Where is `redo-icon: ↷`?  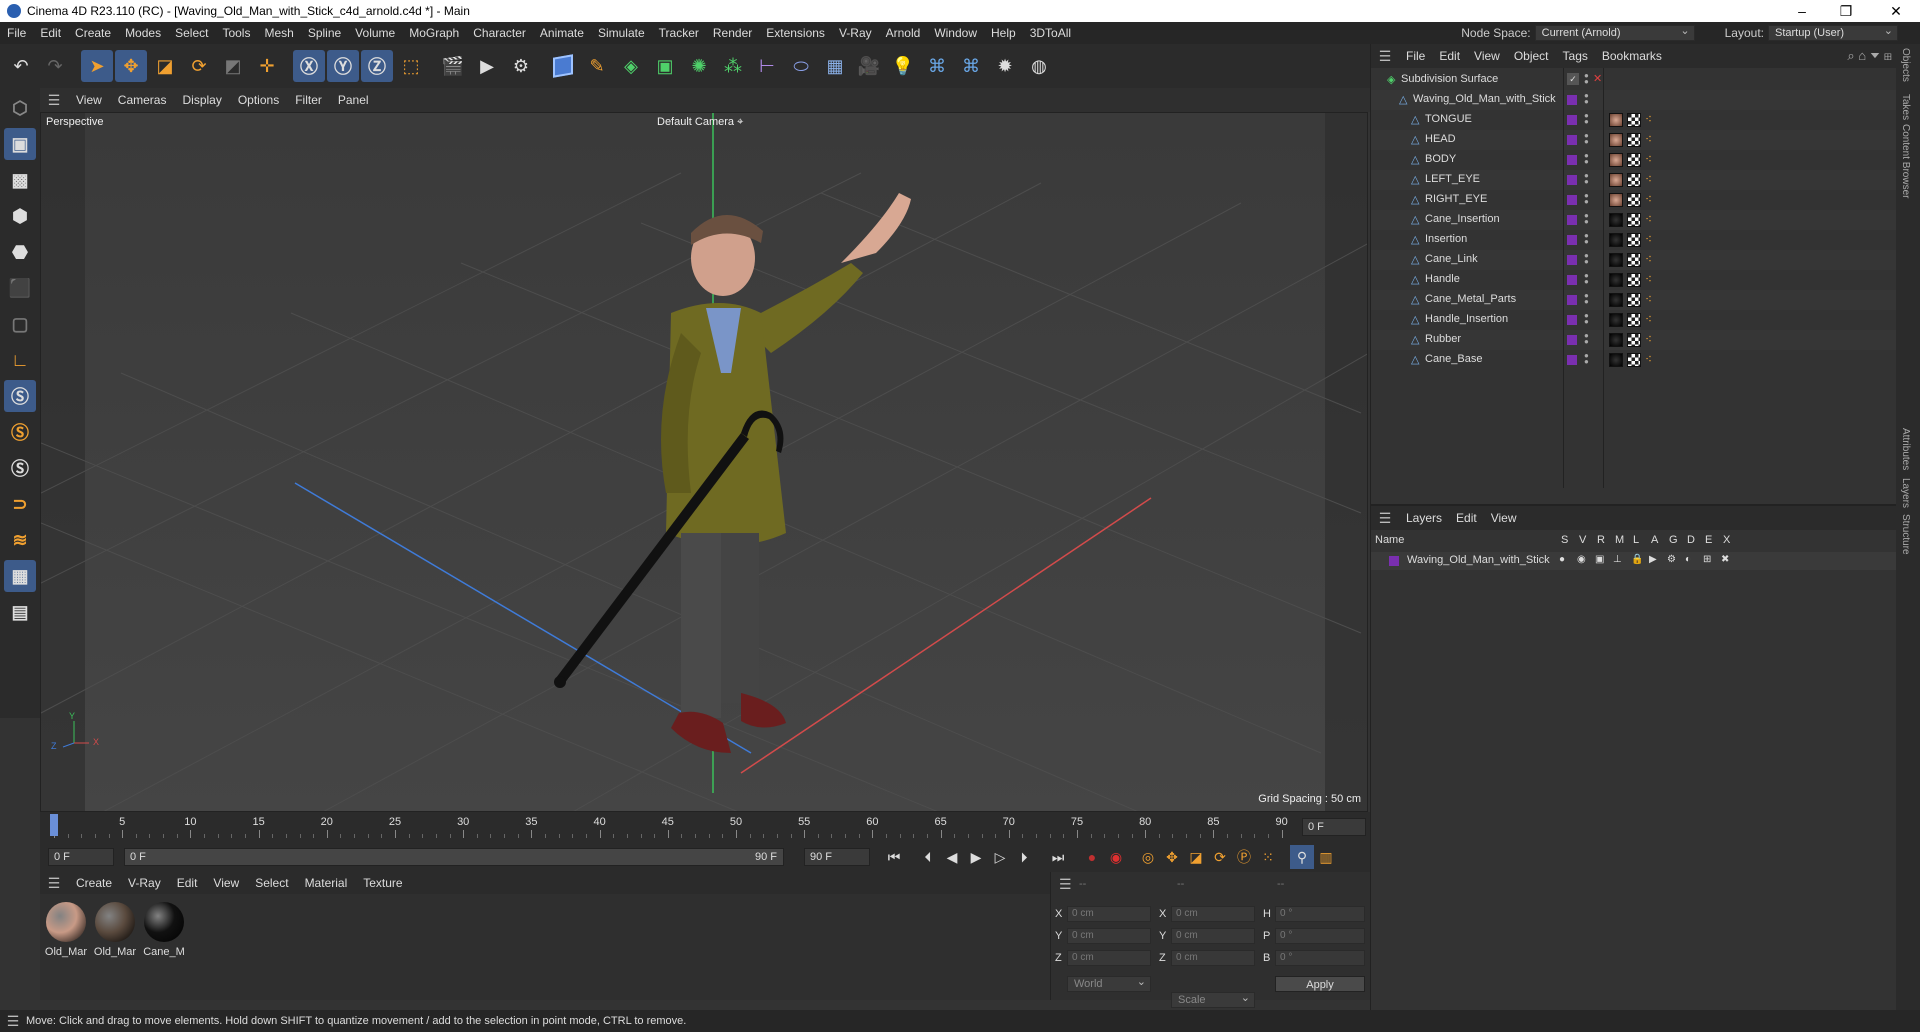 redo-icon: ↷ is located at coordinates (55, 66).